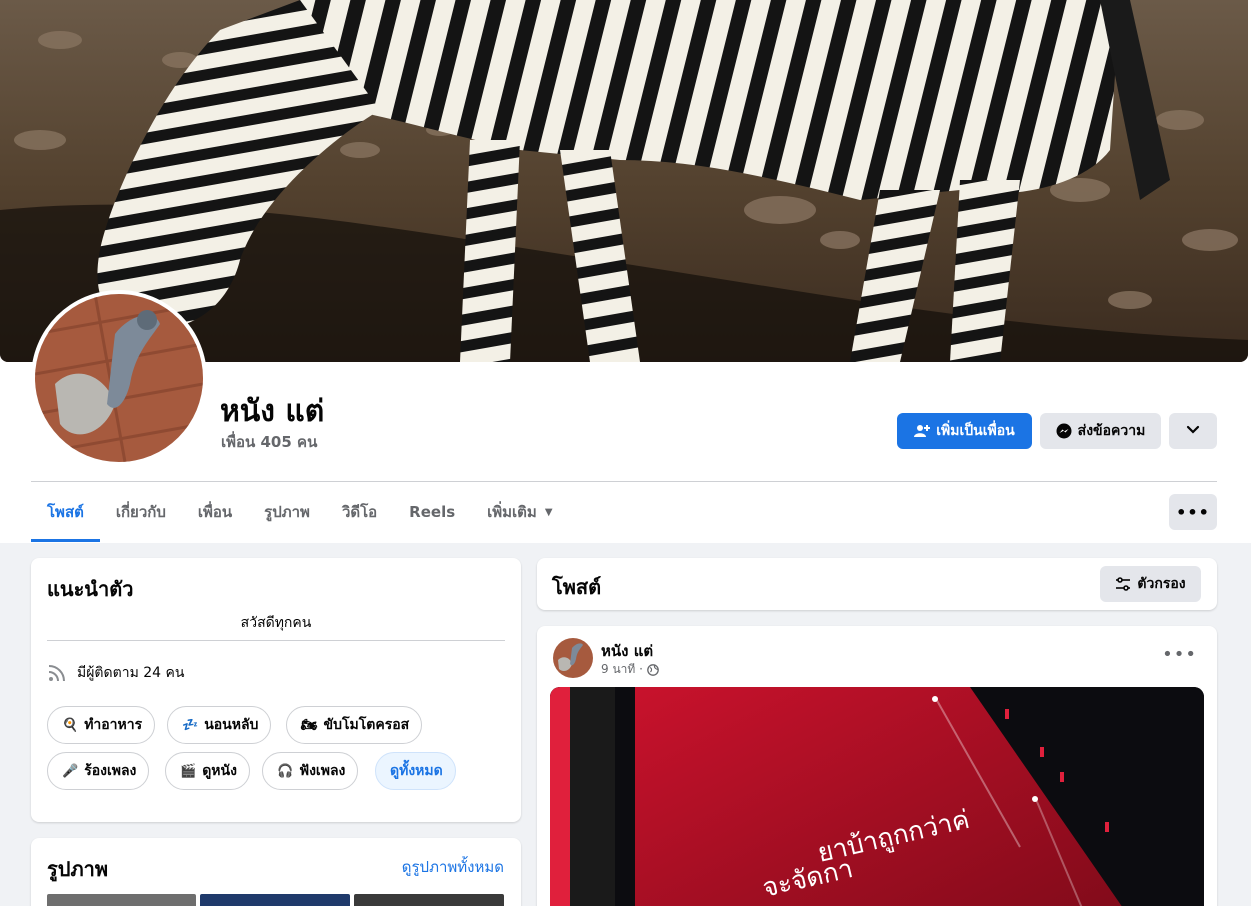 Image resolution: width=1251 pixels, height=906 pixels. Describe the element at coordinates (285, 771) in the screenshot. I see `headphones-icon: 🎧` at that location.